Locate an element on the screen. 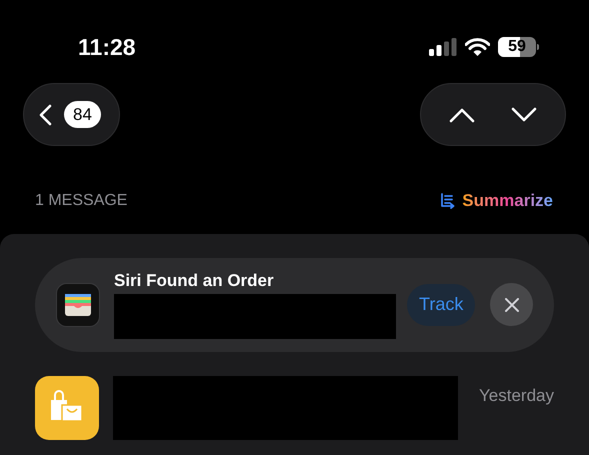 This screenshot has height=455, width=589. signal-icon is located at coordinates (443, 47).